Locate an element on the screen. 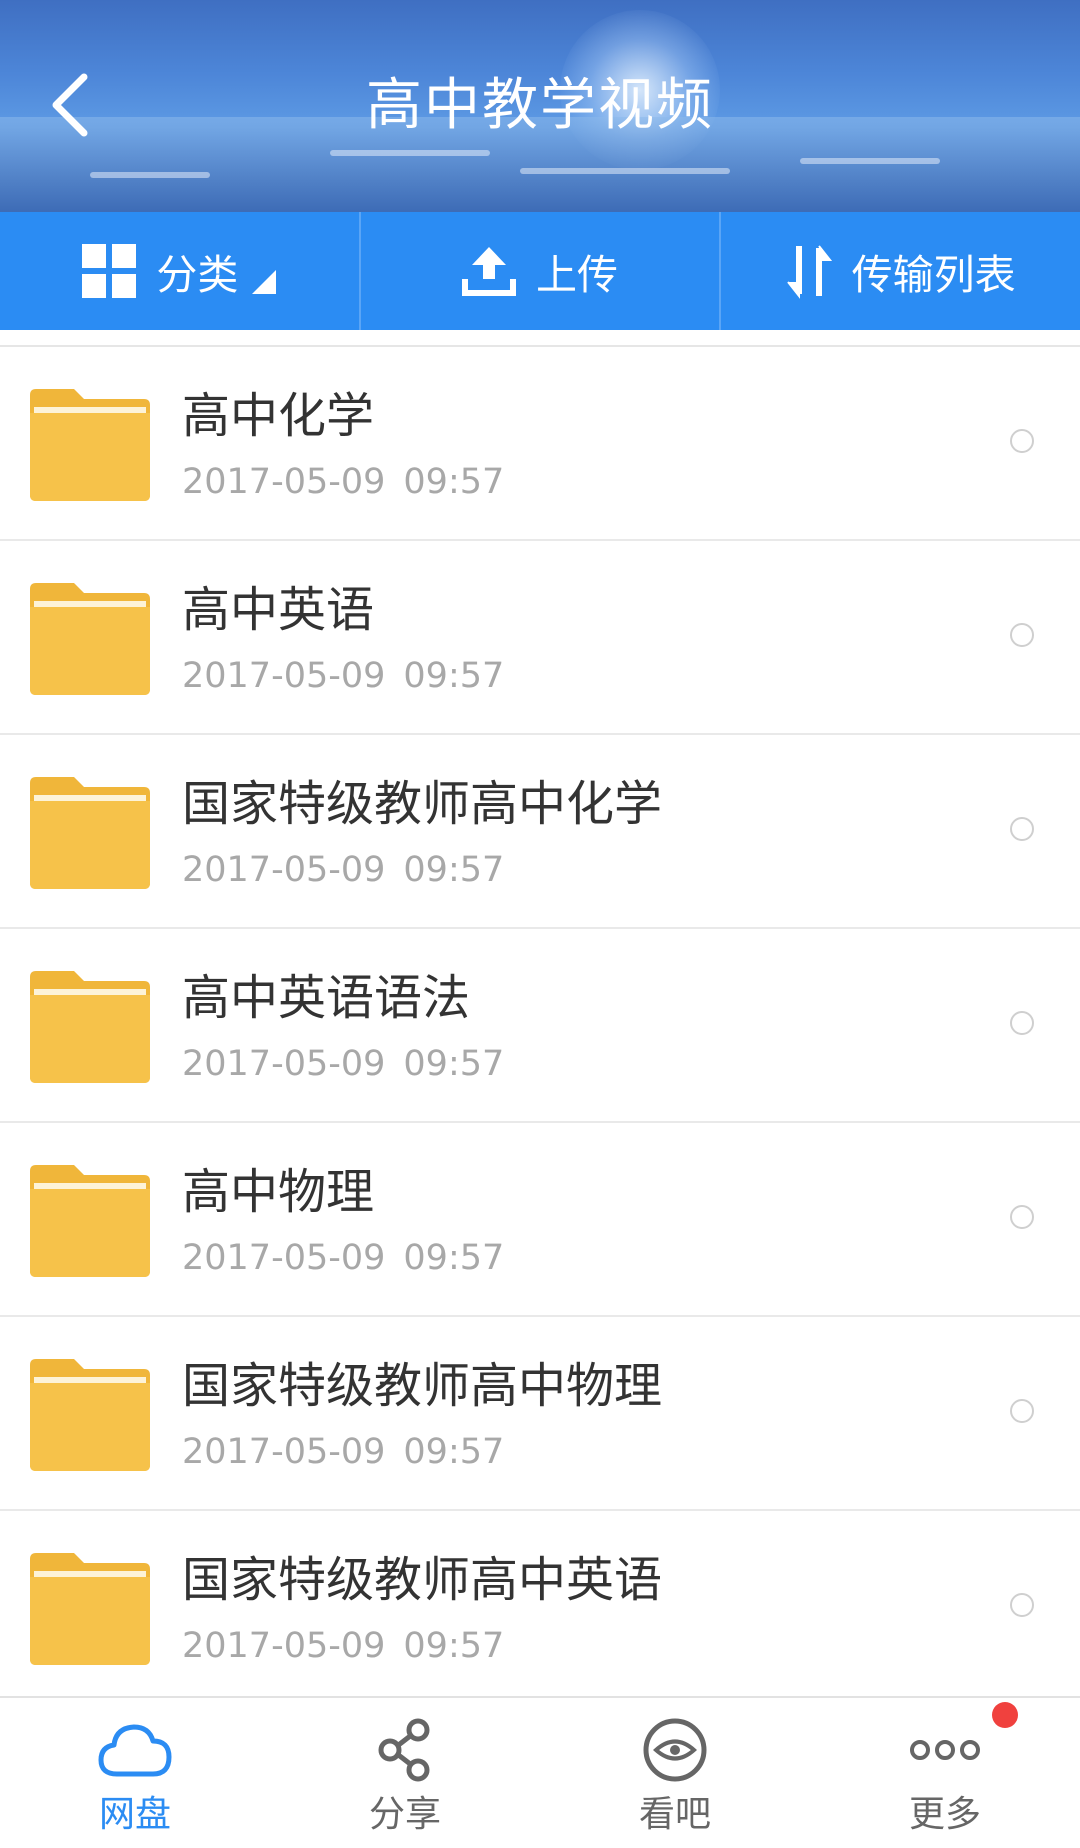 The height and width of the screenshot is (1848, 1080). file-name: 高中化学 is located at coordinates (278, 416).